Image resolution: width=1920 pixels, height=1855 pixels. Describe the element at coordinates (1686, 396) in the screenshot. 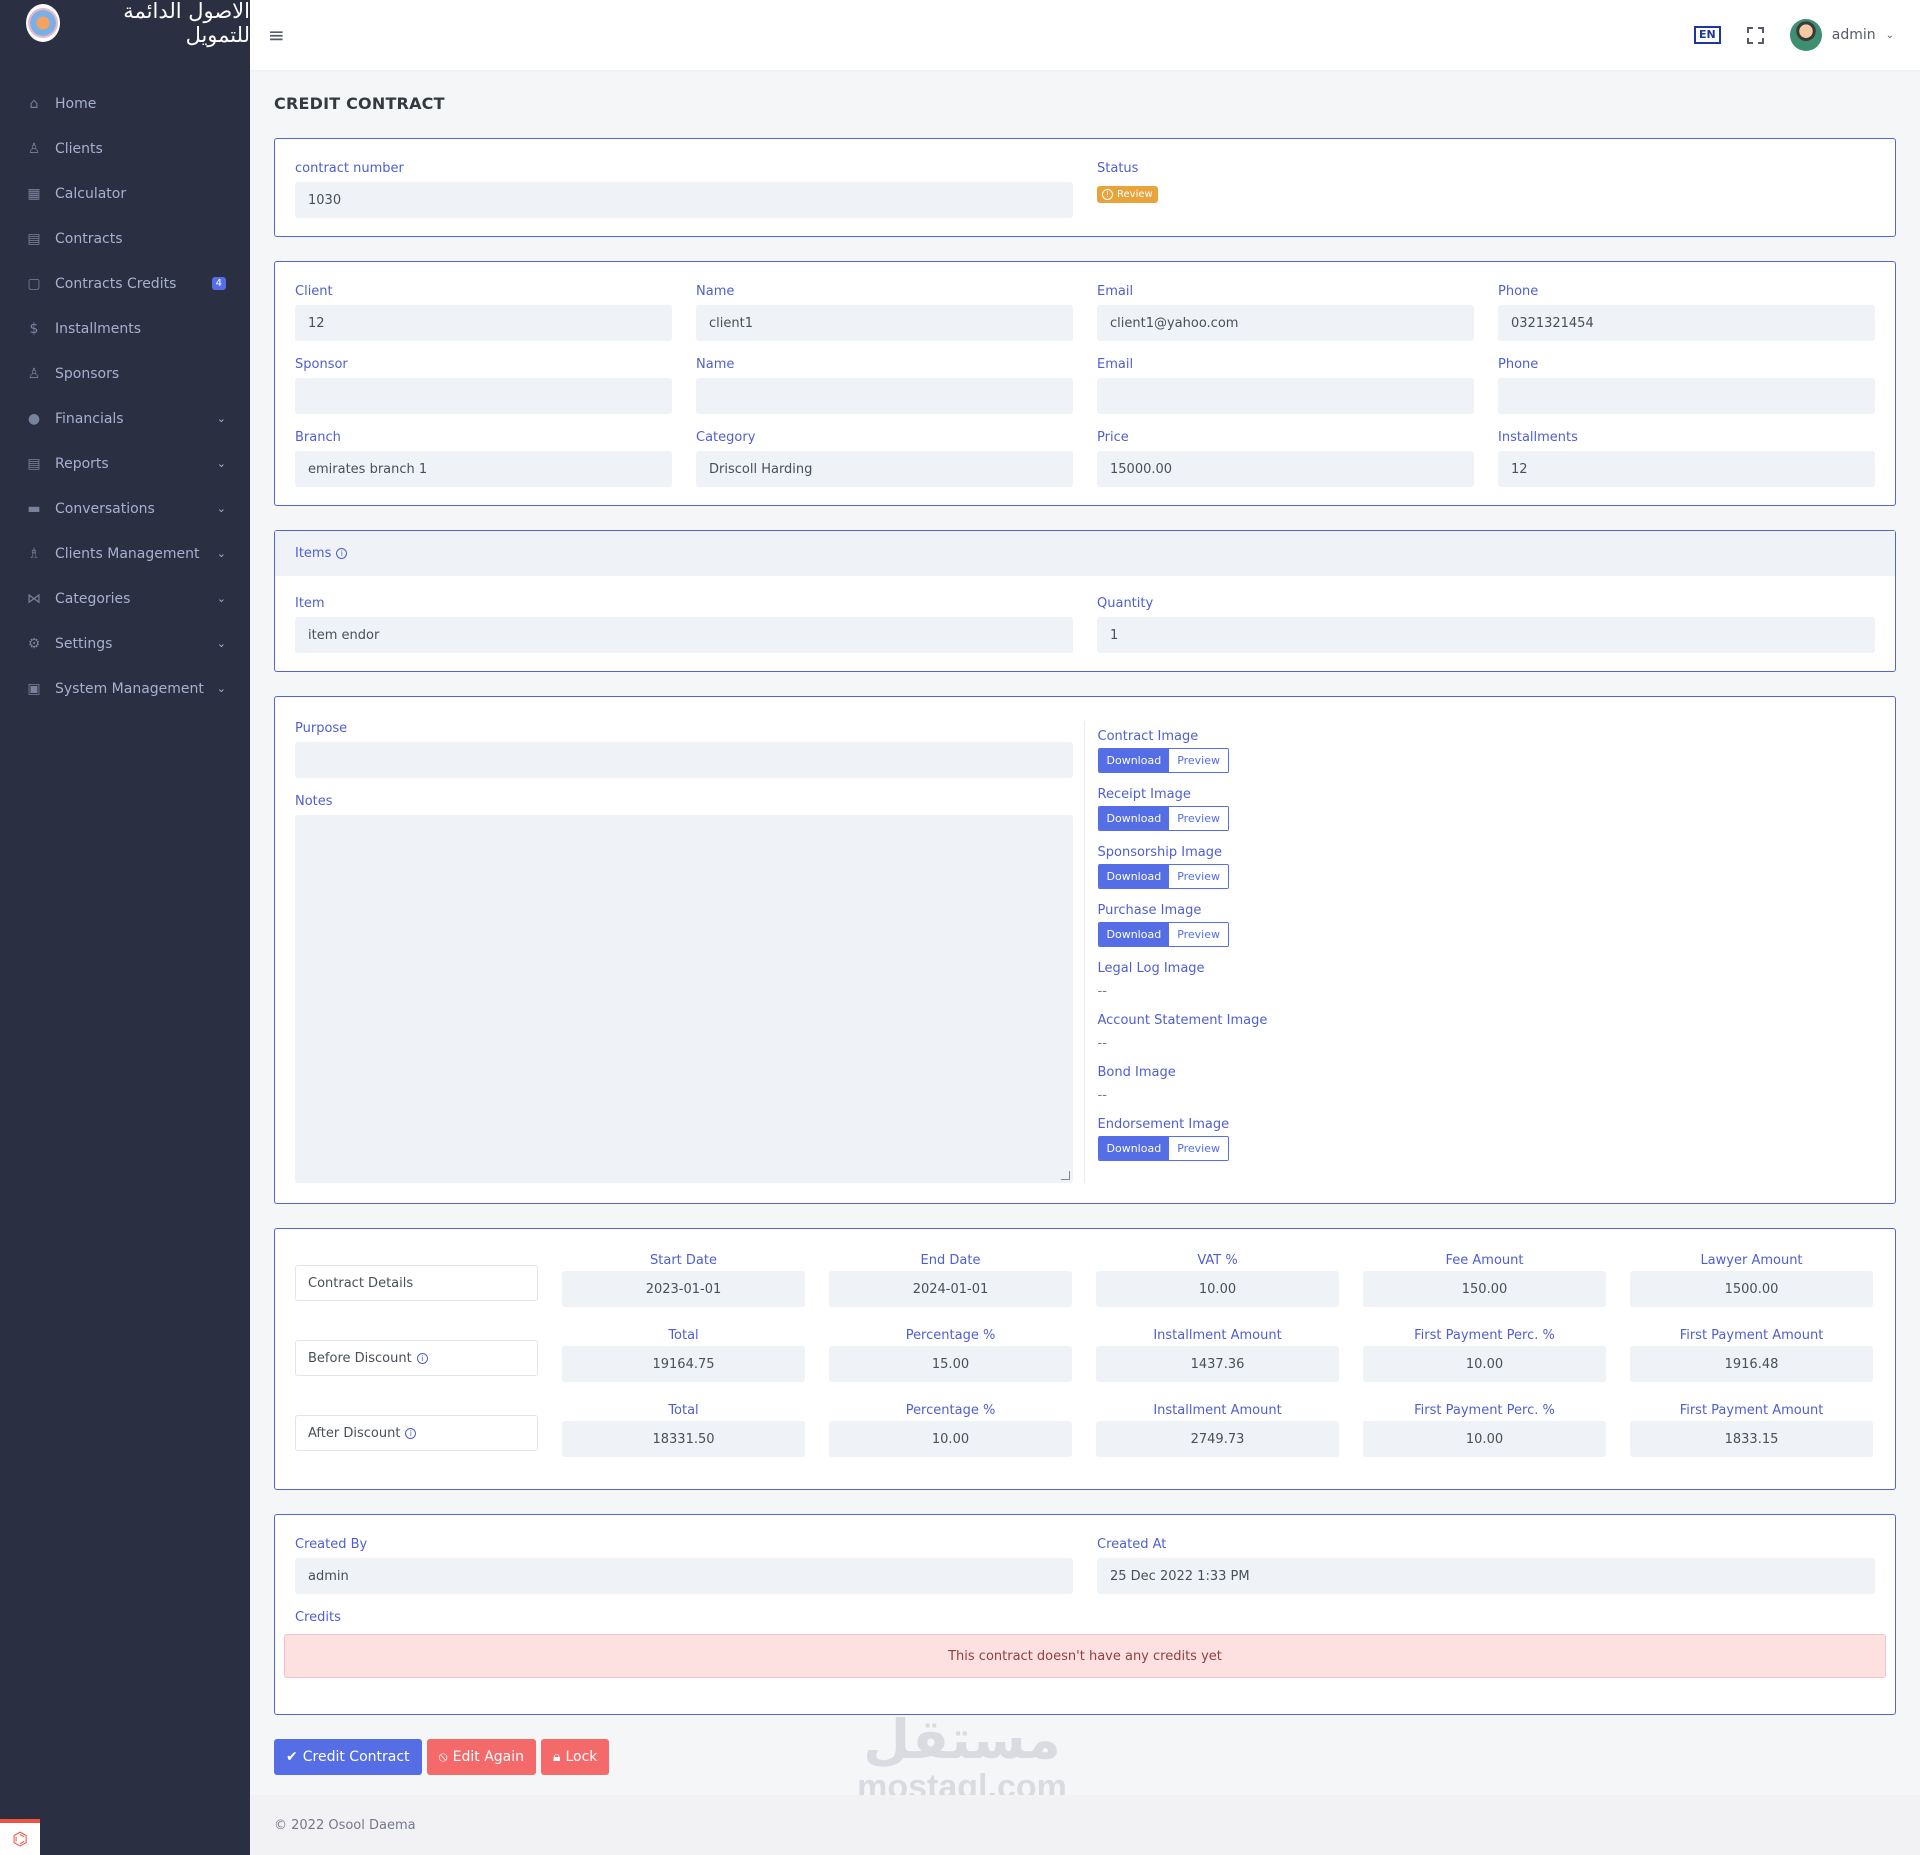

I see `sponsor-phone-field` at that location.